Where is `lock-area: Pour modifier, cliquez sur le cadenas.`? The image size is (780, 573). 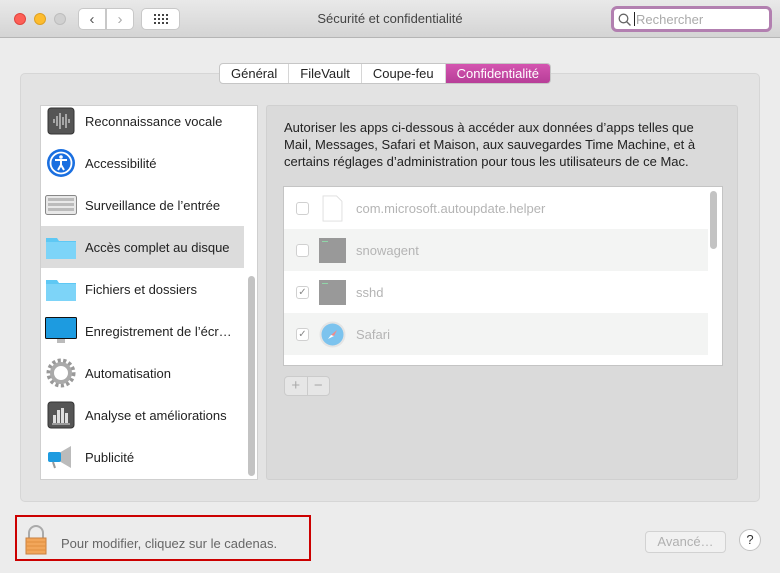 lock-area: Pour modifier, cliquez sur le cadenas. is located at coordinates (163, 538).